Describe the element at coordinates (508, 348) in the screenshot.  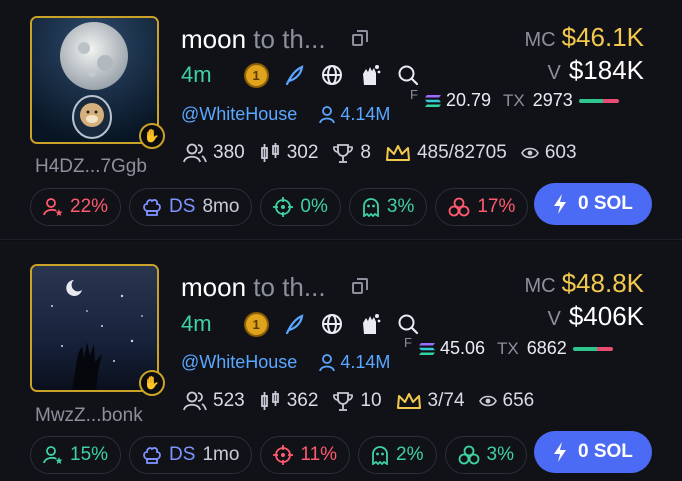
I see `tx-label: TX` at that location.